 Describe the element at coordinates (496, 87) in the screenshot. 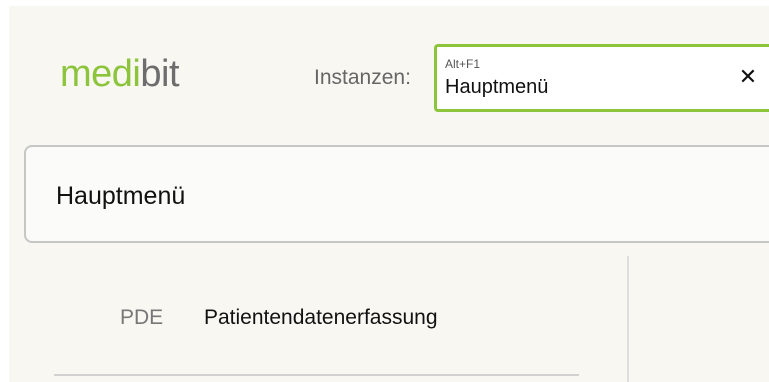

I see `instance-current-value: Hauptmenü` at that location.